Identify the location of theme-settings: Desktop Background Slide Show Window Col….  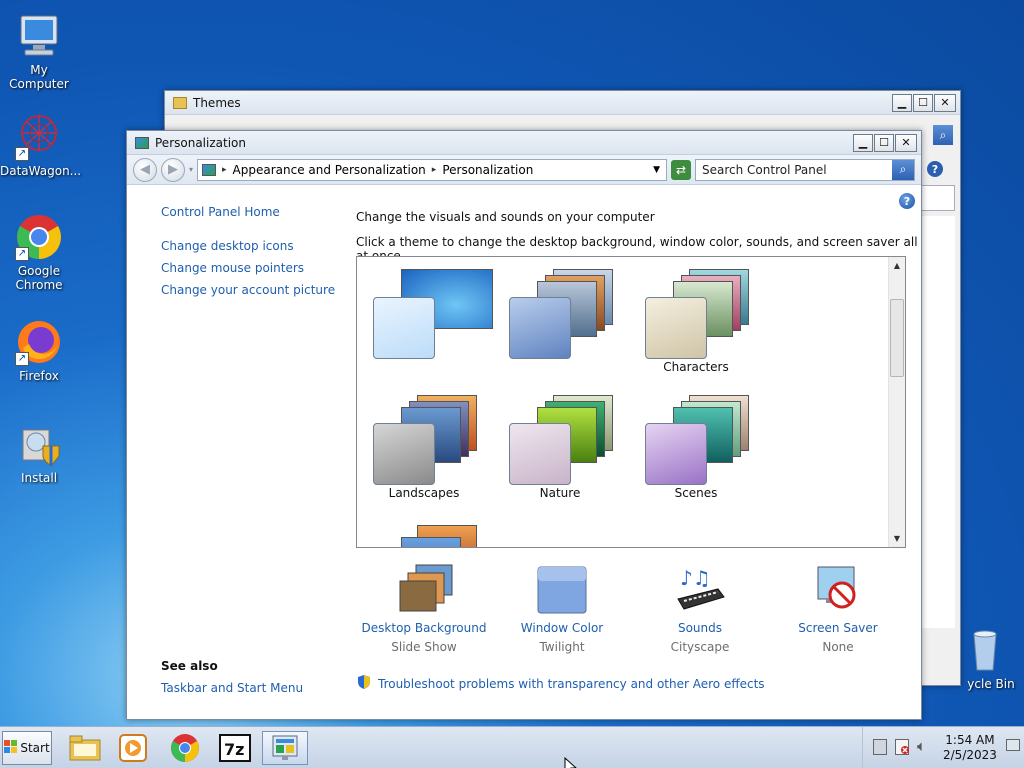
(631, 613).